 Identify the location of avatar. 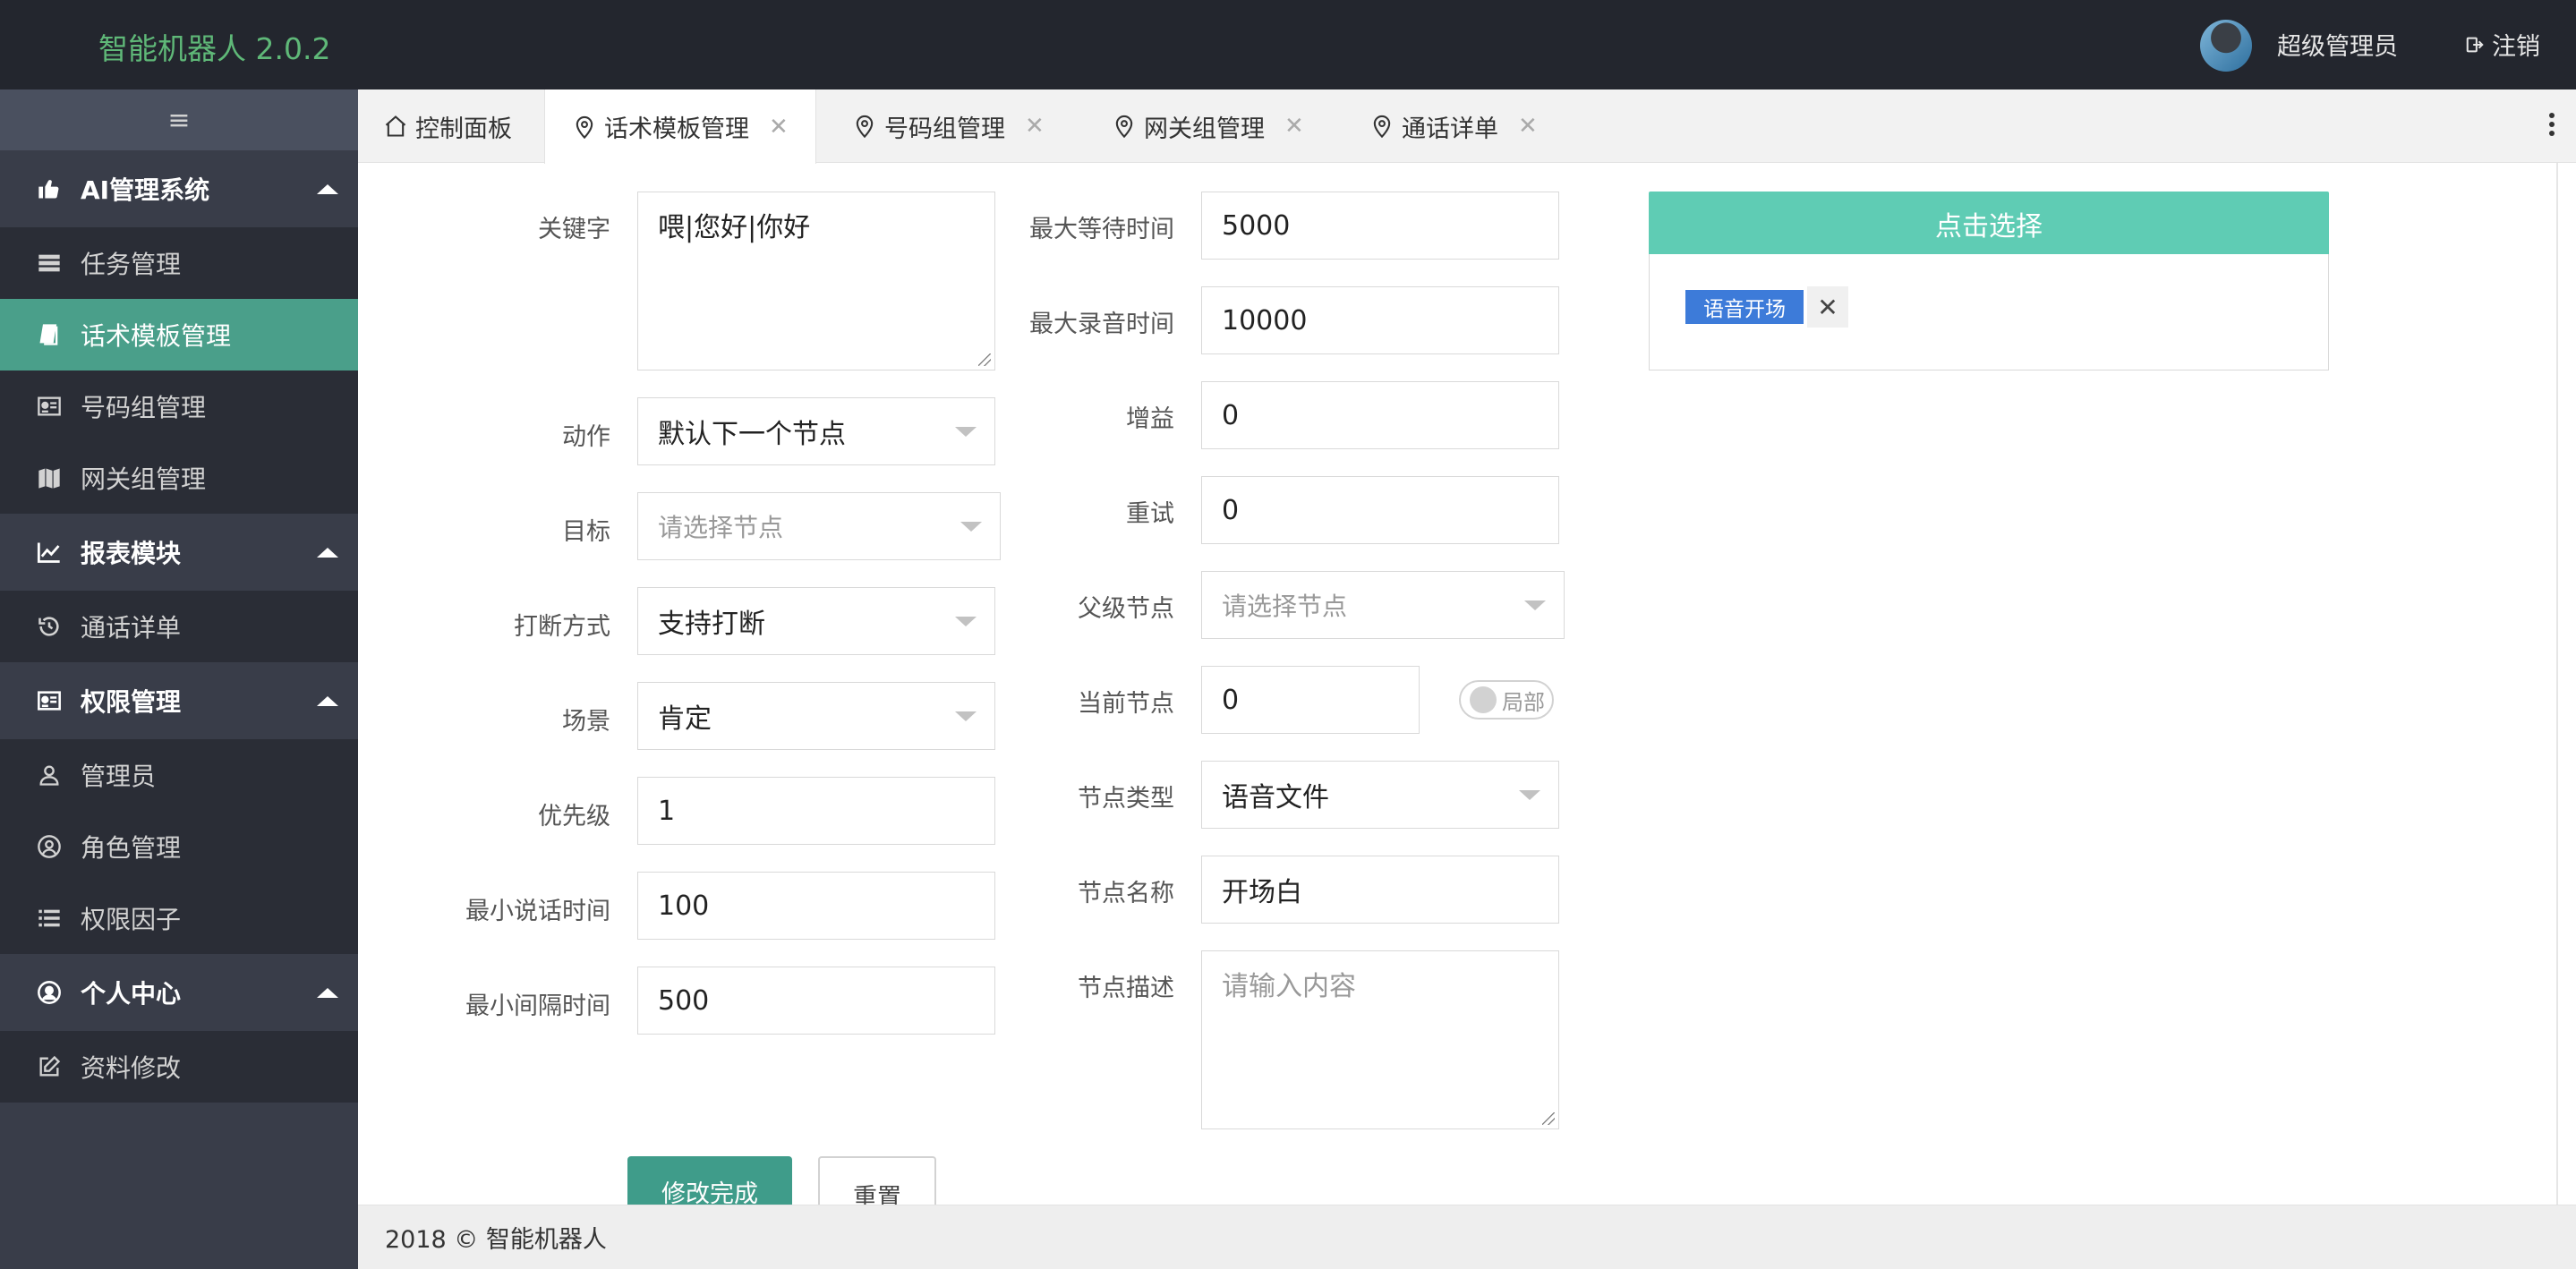
(2226, 46).